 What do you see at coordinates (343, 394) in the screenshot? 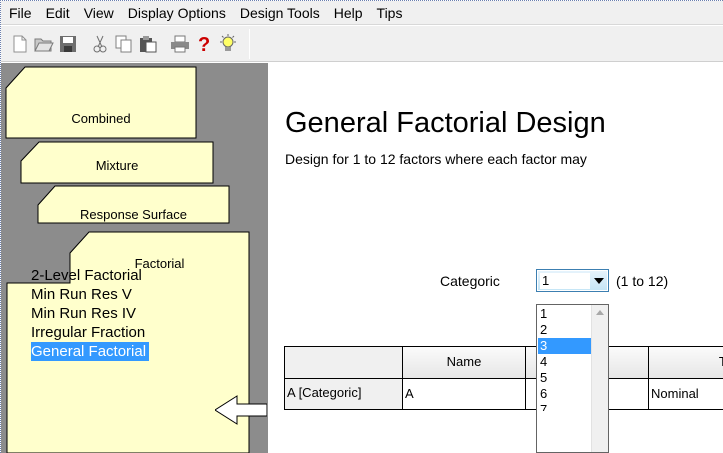
I see `grid-row-label: A [Categoric]` at bounding box center [343, 394].